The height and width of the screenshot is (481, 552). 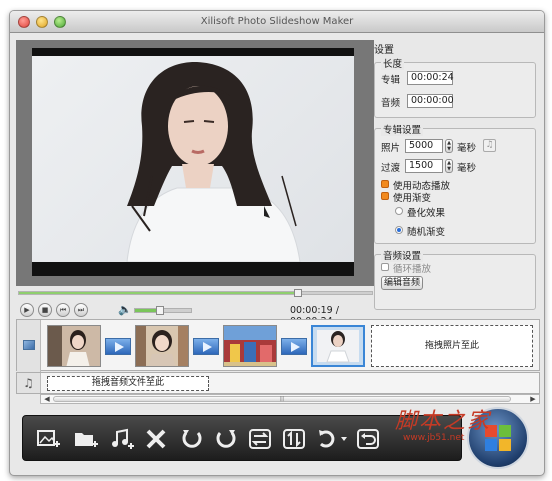 I want to click on album-length-field: 00:00:24, so click(x=430, y=78).